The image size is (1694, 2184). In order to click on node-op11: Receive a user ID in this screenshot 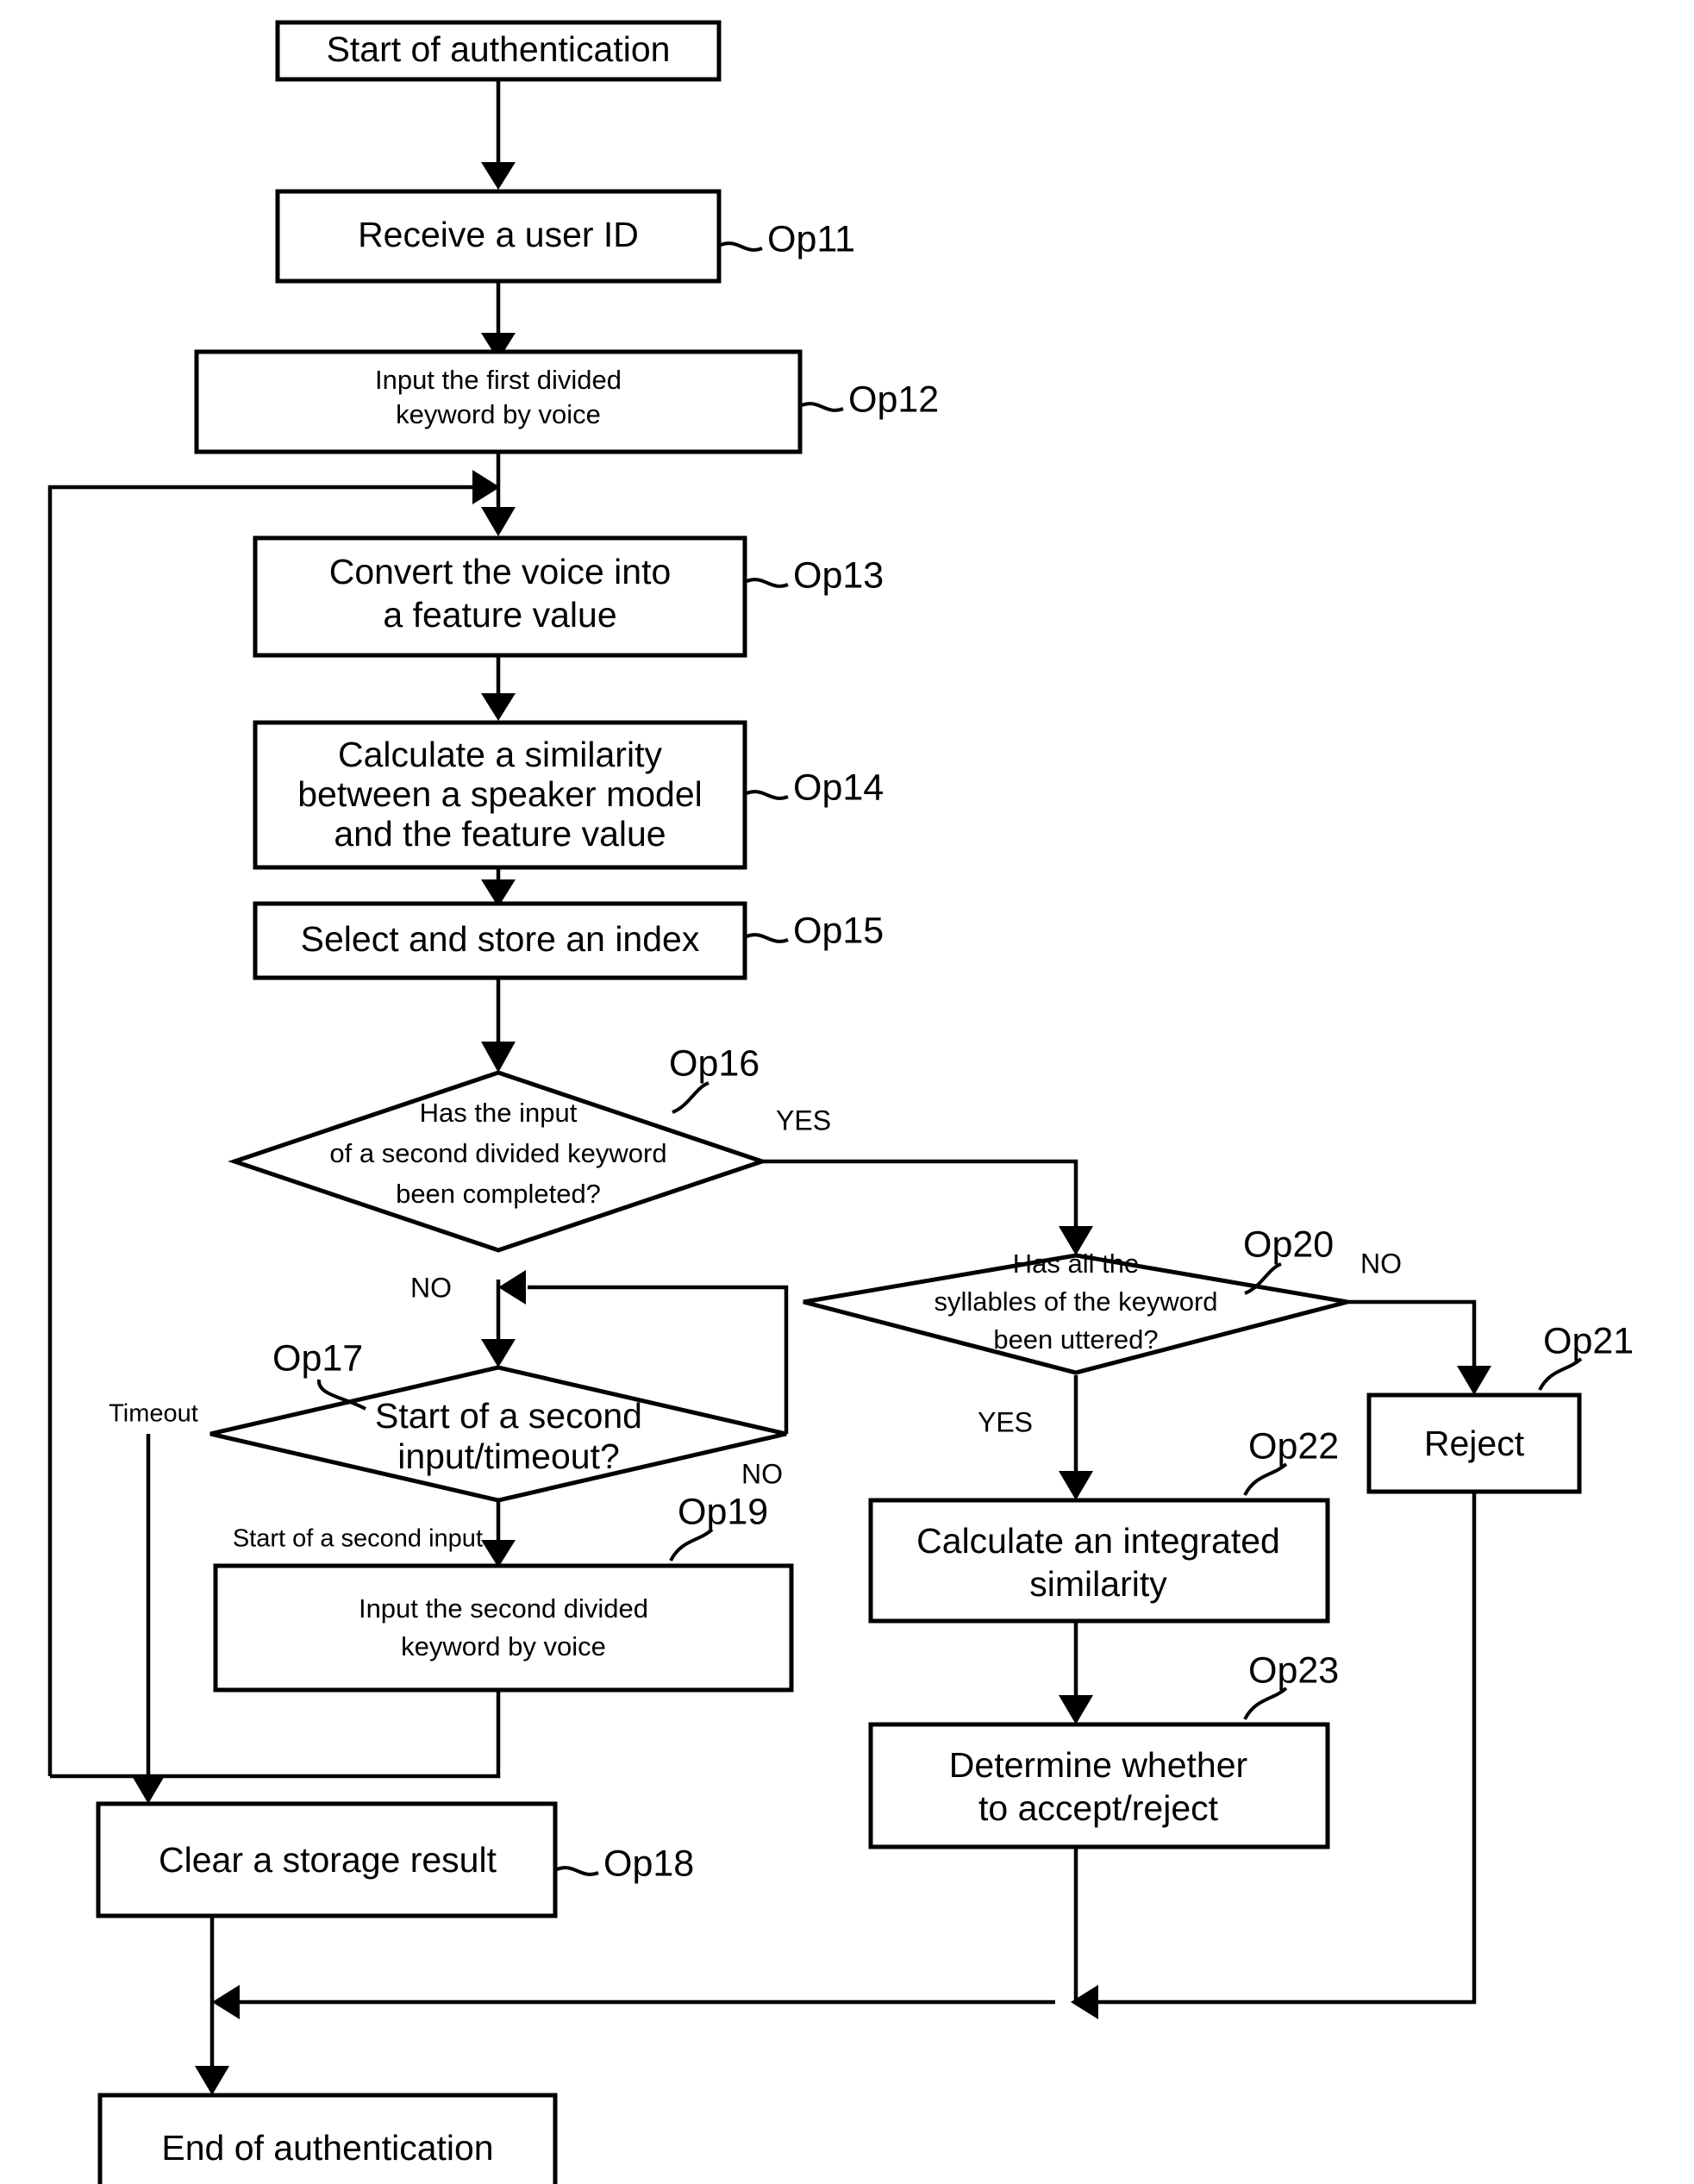, I will do `click(498, 236)`.